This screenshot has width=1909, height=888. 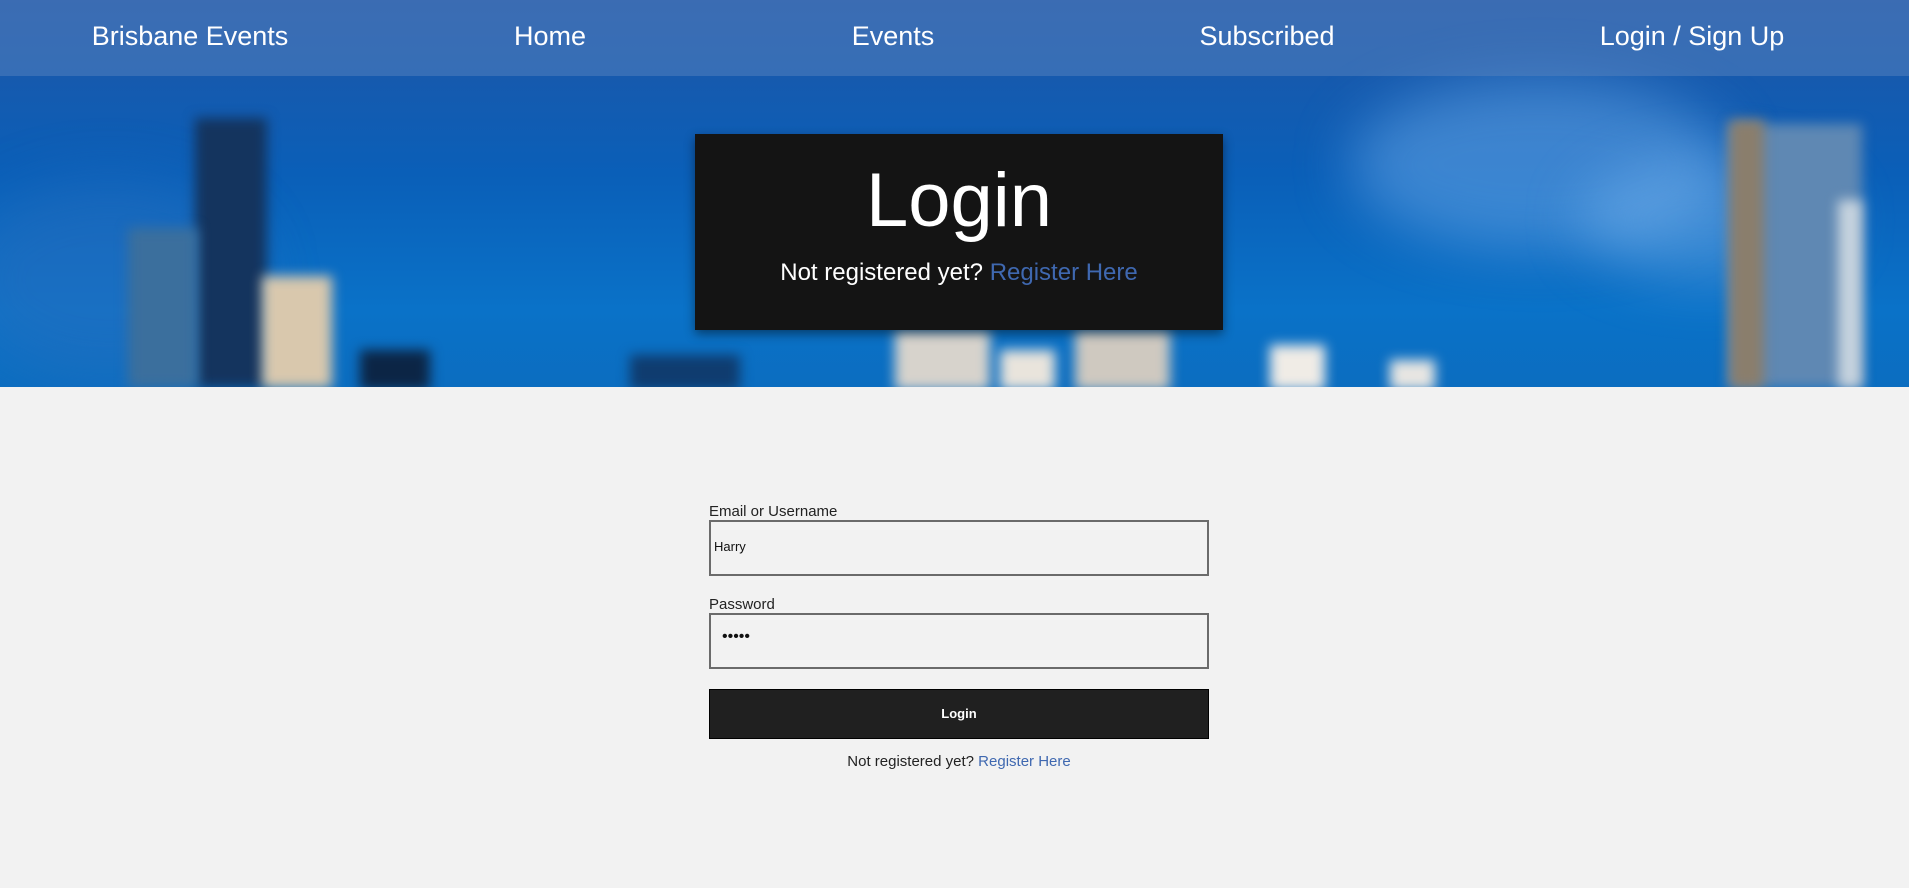 What do you see at coordinates (959, 714) in the screenshot?
I see `login-button: Login` at bounding box center [959, 714].